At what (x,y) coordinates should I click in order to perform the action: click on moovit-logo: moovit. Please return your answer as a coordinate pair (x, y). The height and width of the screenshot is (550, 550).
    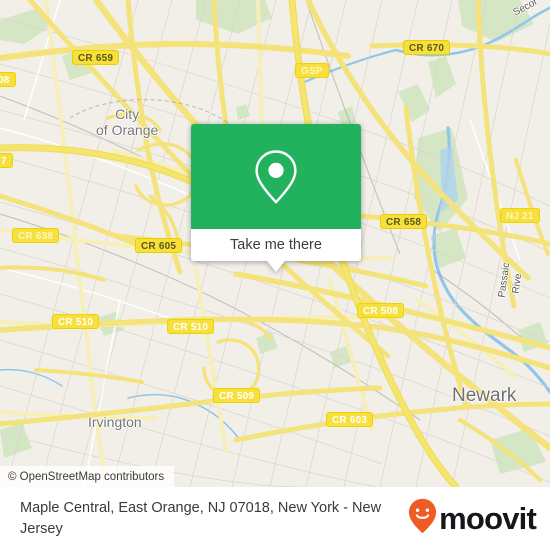
    Looking at the image, I should click on (472, 518).